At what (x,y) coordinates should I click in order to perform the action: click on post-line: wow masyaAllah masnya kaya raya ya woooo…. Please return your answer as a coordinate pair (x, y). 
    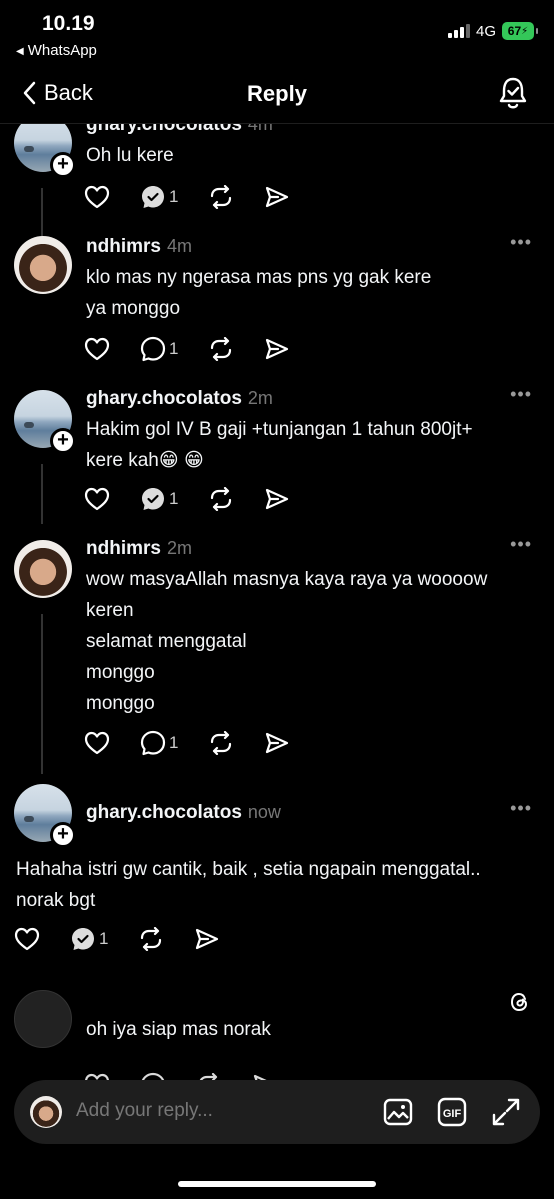
    Looking at the image, I should click on (287, 579).